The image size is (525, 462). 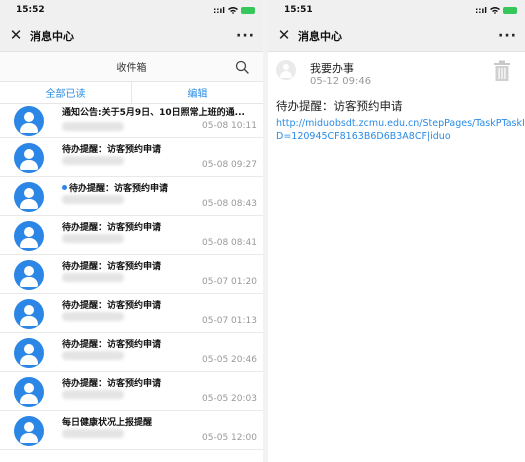 I want to click on message-title-text: 每日健康状况上报提醒, so click(x=107, y=423).